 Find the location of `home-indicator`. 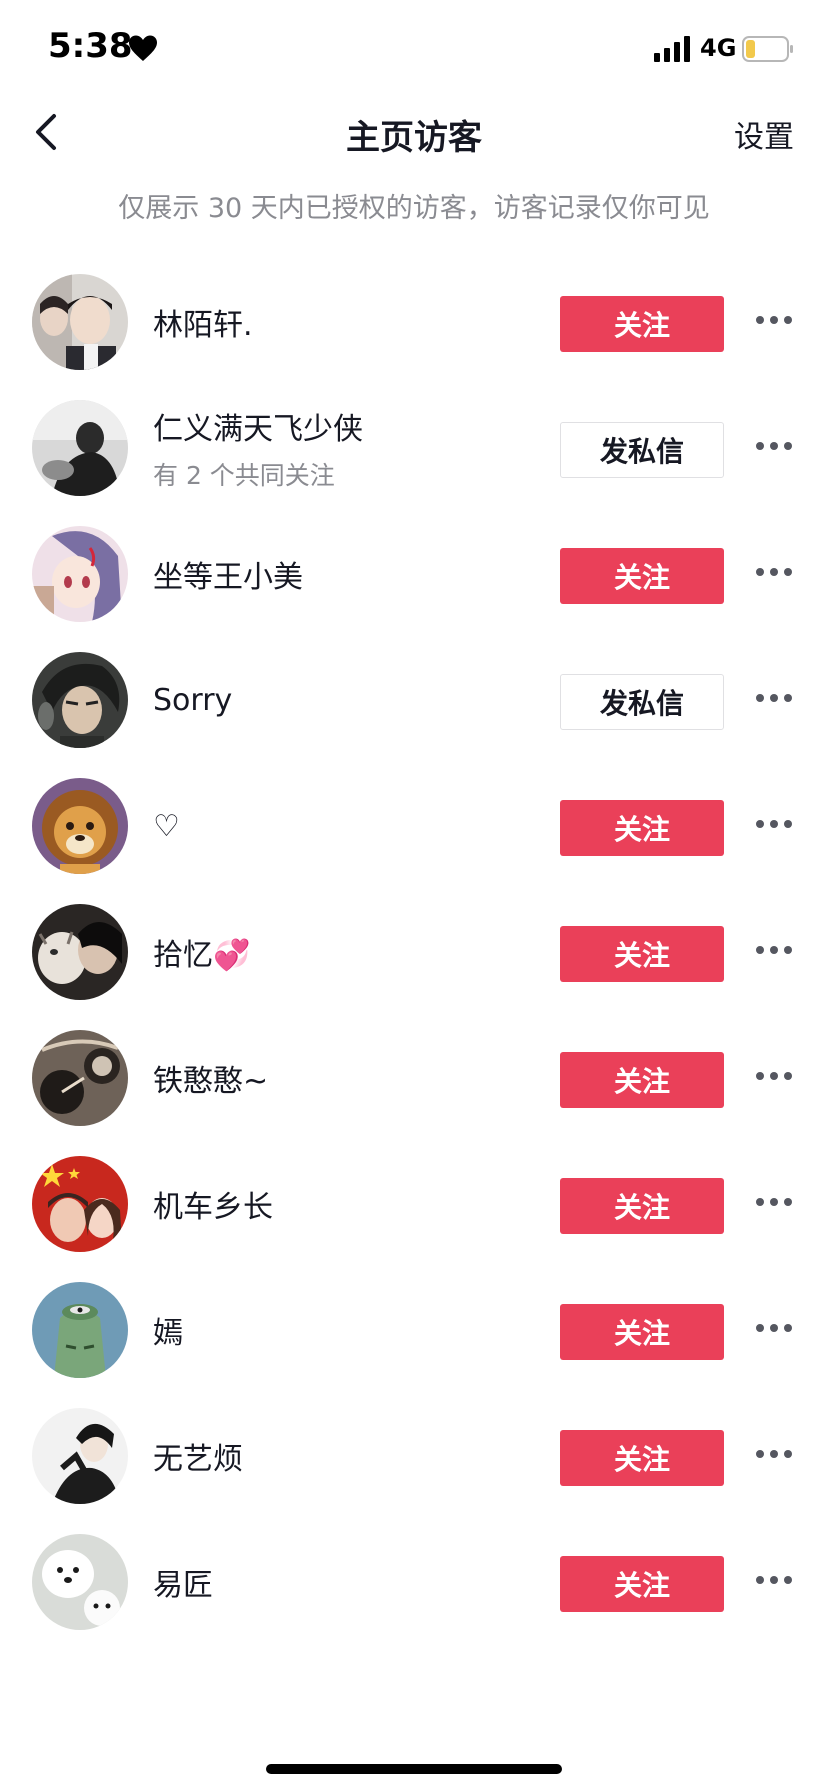

home-indicator is located at coordinates (414, 1769).